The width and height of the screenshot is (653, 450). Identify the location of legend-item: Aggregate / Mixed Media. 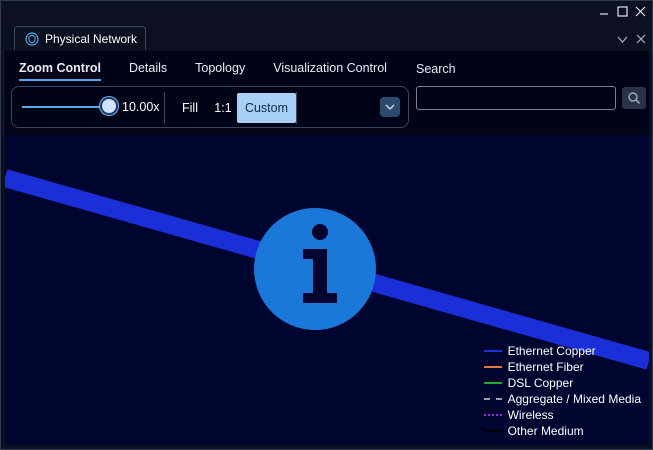
(562, 399).